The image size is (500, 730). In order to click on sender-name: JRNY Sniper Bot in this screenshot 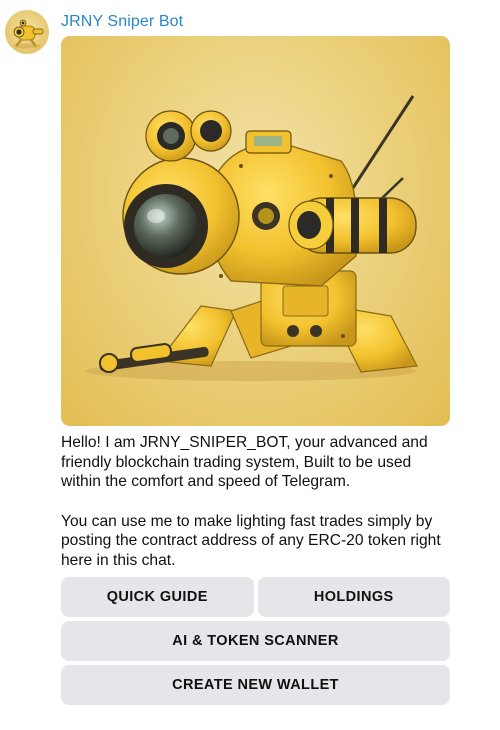, I will do `click(122, 22)`.